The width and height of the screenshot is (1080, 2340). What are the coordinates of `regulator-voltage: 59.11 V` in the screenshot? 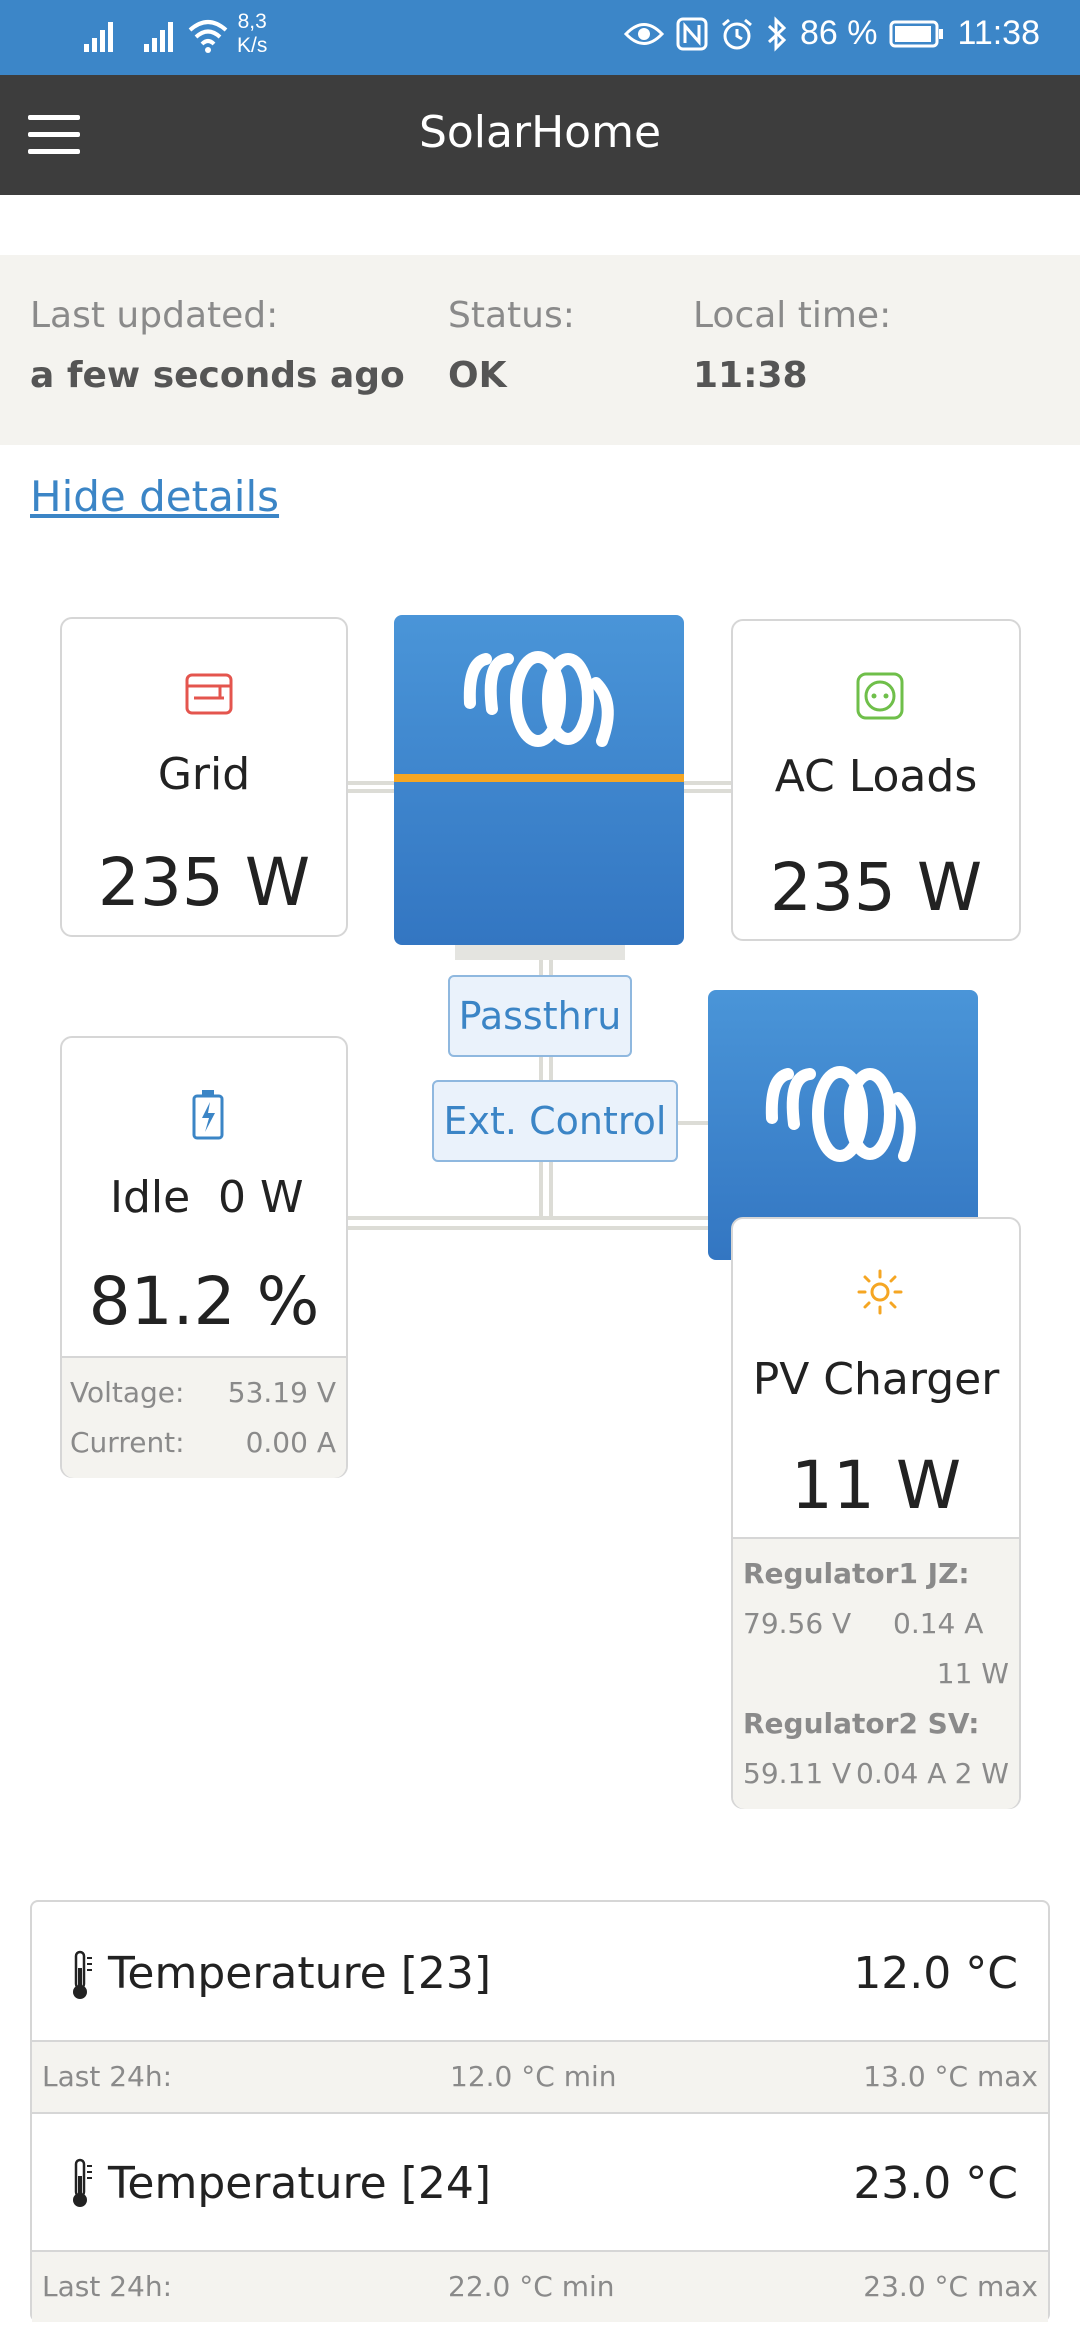 It's located at (797, 1773).